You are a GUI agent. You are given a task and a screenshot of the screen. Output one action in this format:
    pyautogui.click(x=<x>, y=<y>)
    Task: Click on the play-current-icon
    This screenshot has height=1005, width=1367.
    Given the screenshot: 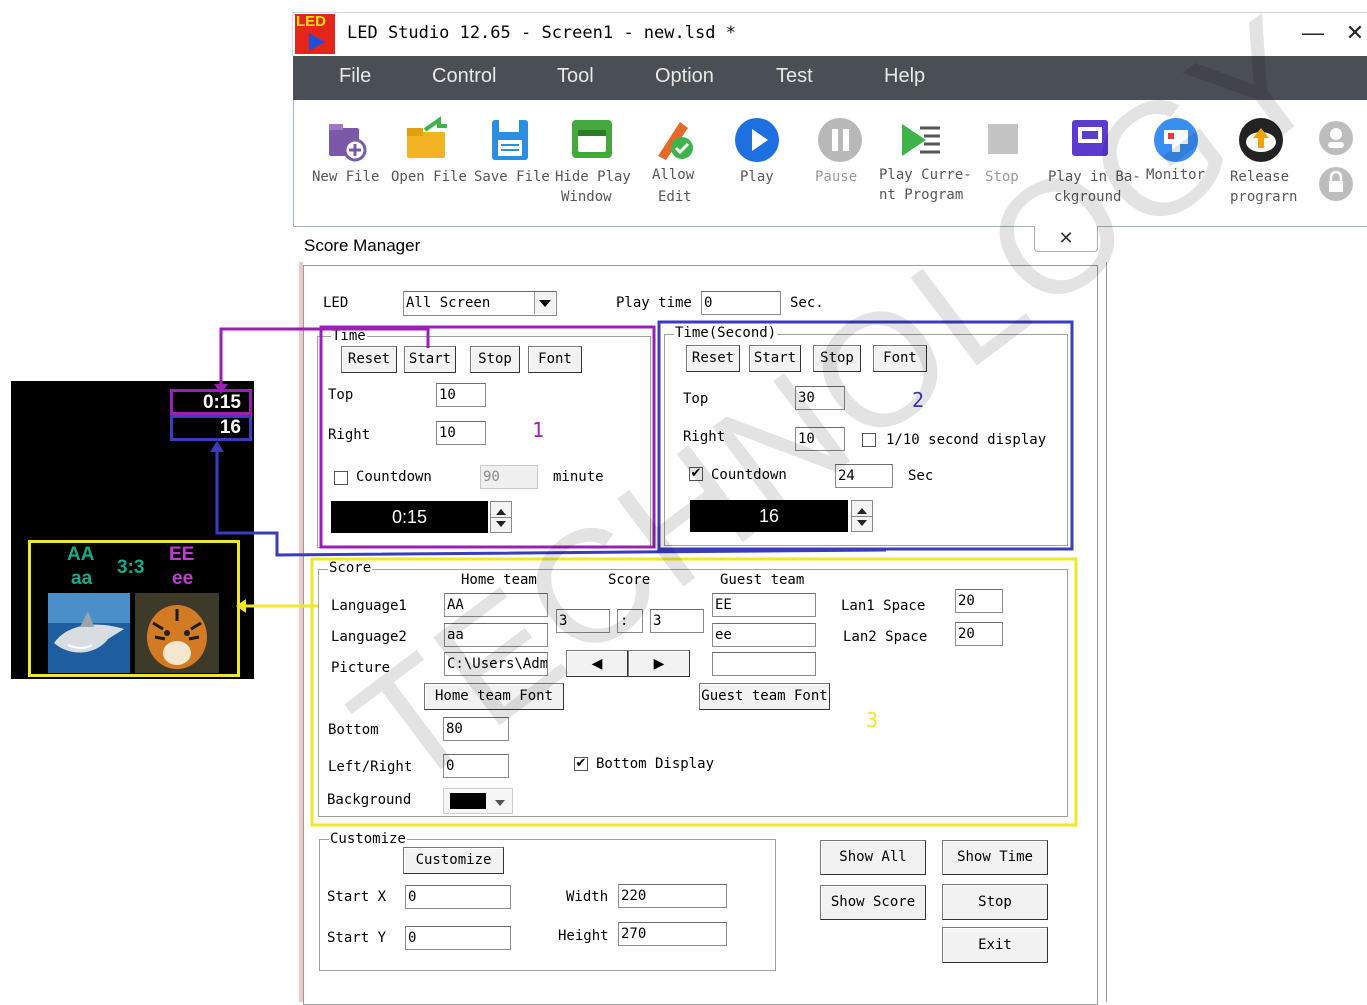 What is the action you would take?
    pyautogui.click(x=921, y=140)
    